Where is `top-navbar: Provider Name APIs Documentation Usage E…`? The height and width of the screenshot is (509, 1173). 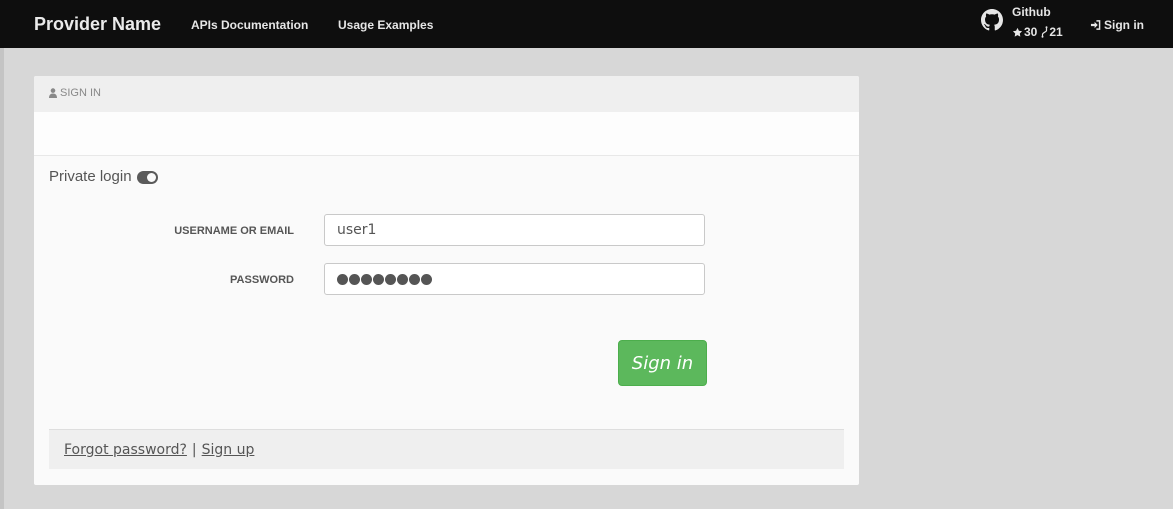
top-navbar: Provider Name APIs Documentation Usage E… is located at coordinates (586, 24).